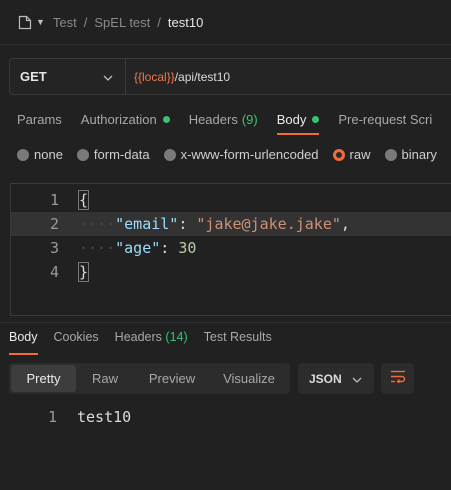  Describe the element at coordinates (231, 200) in the screenshot. I see `editor-line: 1 {` at that location.